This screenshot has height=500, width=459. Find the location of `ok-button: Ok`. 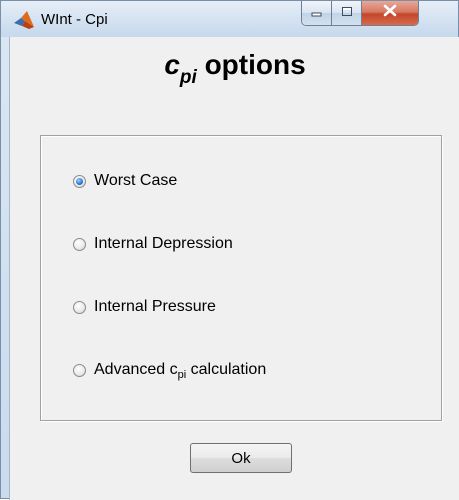

ok-button: Ok is located at coordinates (241, 458).